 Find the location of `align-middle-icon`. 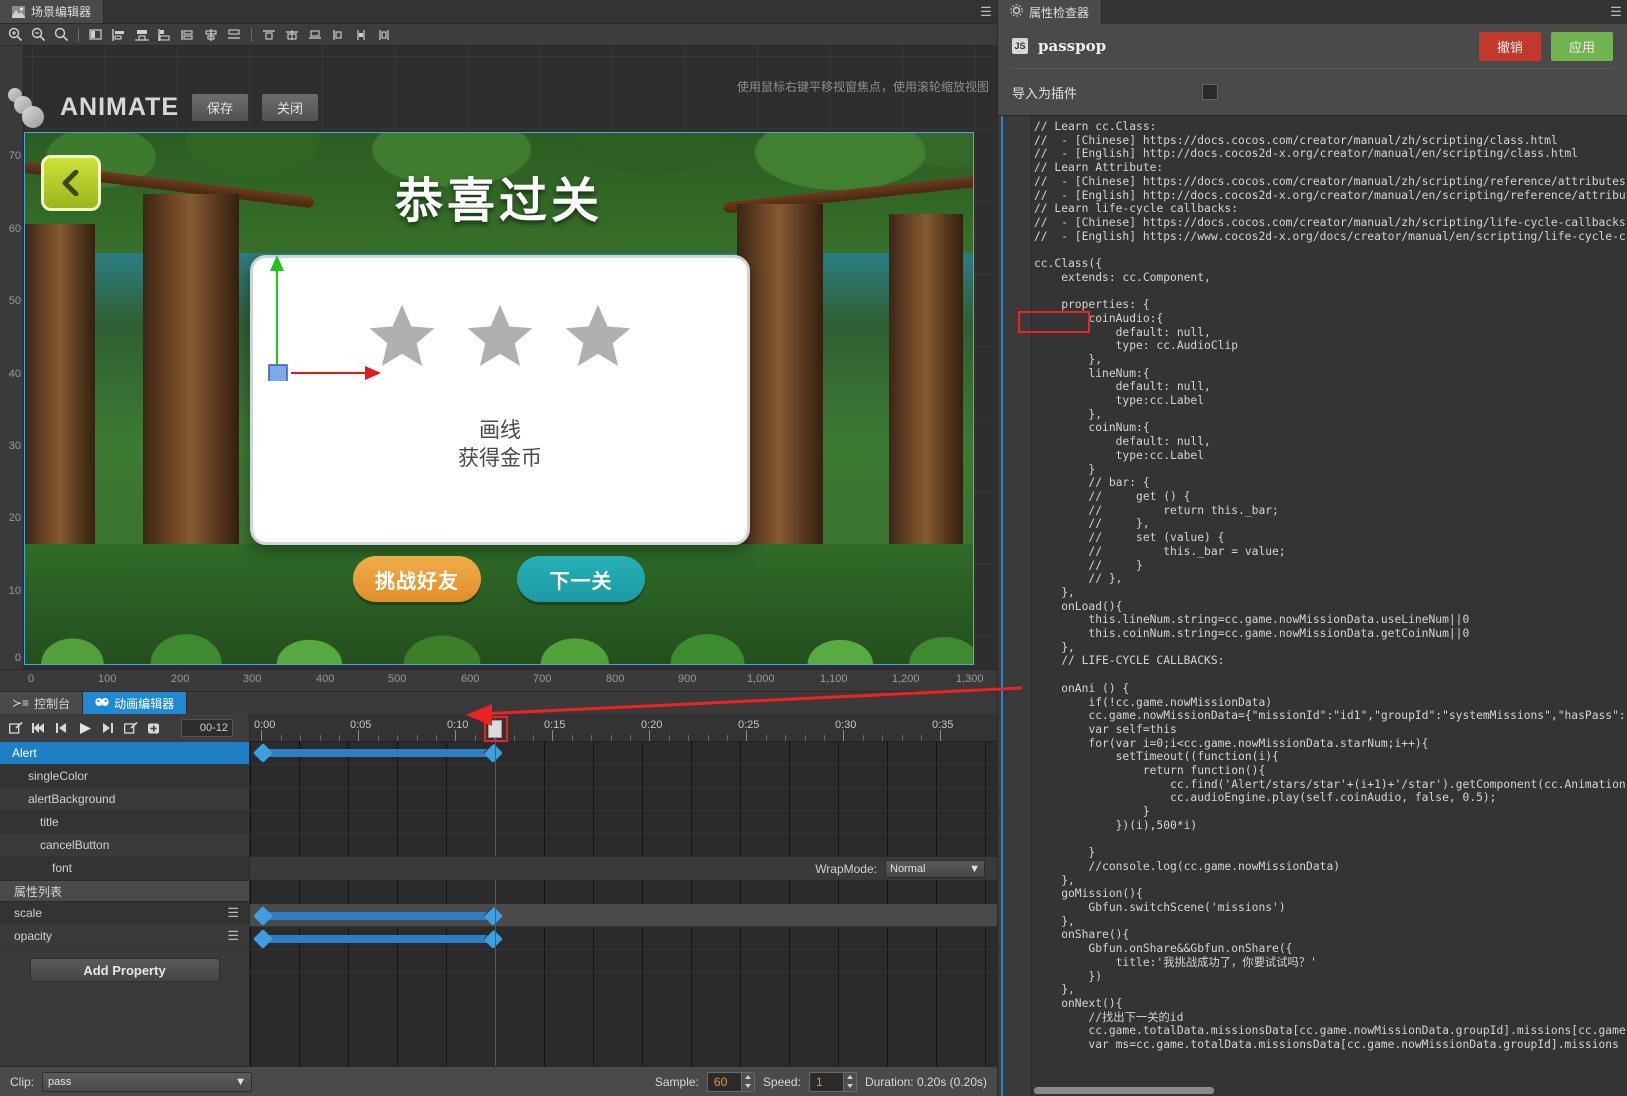

align-middle-icon is located at coordinates (211, 35).